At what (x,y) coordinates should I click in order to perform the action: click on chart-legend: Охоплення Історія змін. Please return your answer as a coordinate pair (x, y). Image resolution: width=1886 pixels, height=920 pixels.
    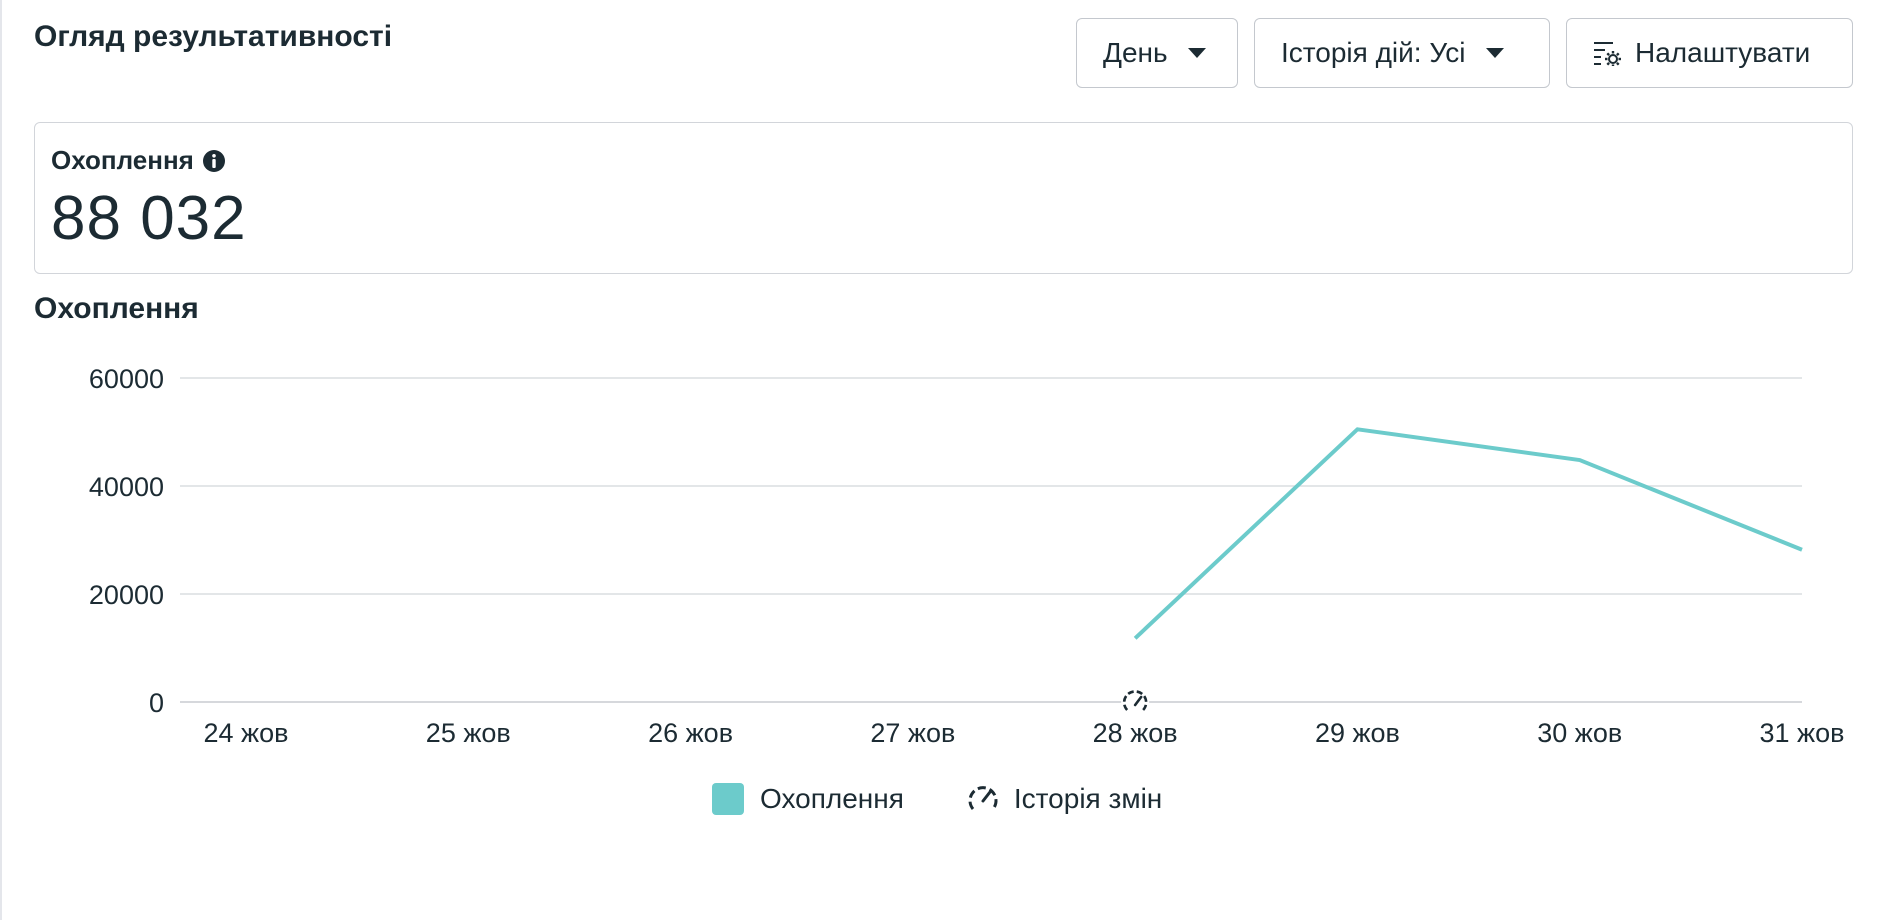
    Looking at the image, I should click on (968, 799).